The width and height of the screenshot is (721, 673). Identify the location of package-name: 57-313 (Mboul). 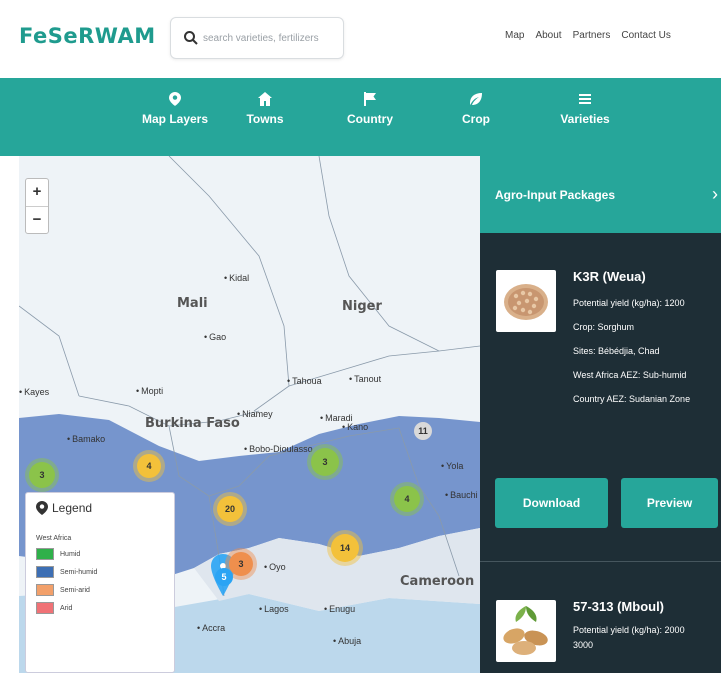
(619, 606).